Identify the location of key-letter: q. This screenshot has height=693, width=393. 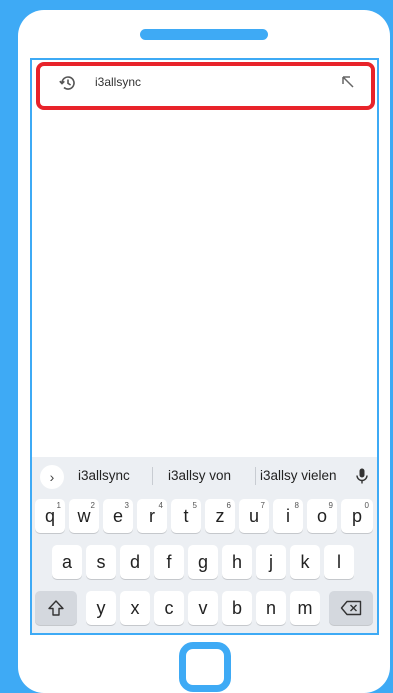
(49, 515).